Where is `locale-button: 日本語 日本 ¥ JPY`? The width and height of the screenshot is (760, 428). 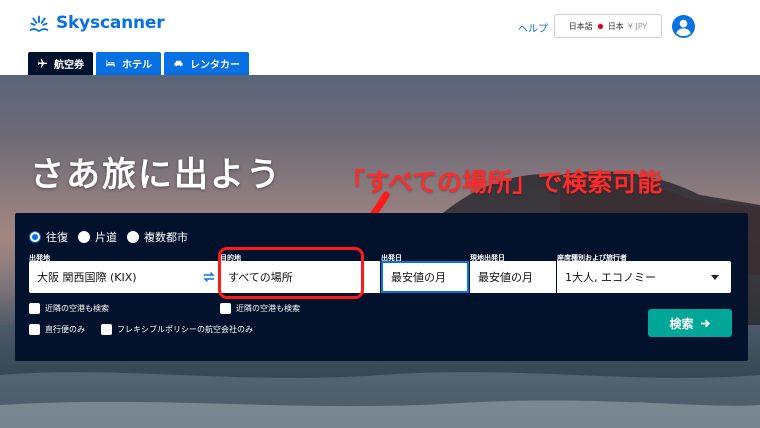
locale-button: 日本語 日本 ¥ JPY is located at coordinates (608, 26).